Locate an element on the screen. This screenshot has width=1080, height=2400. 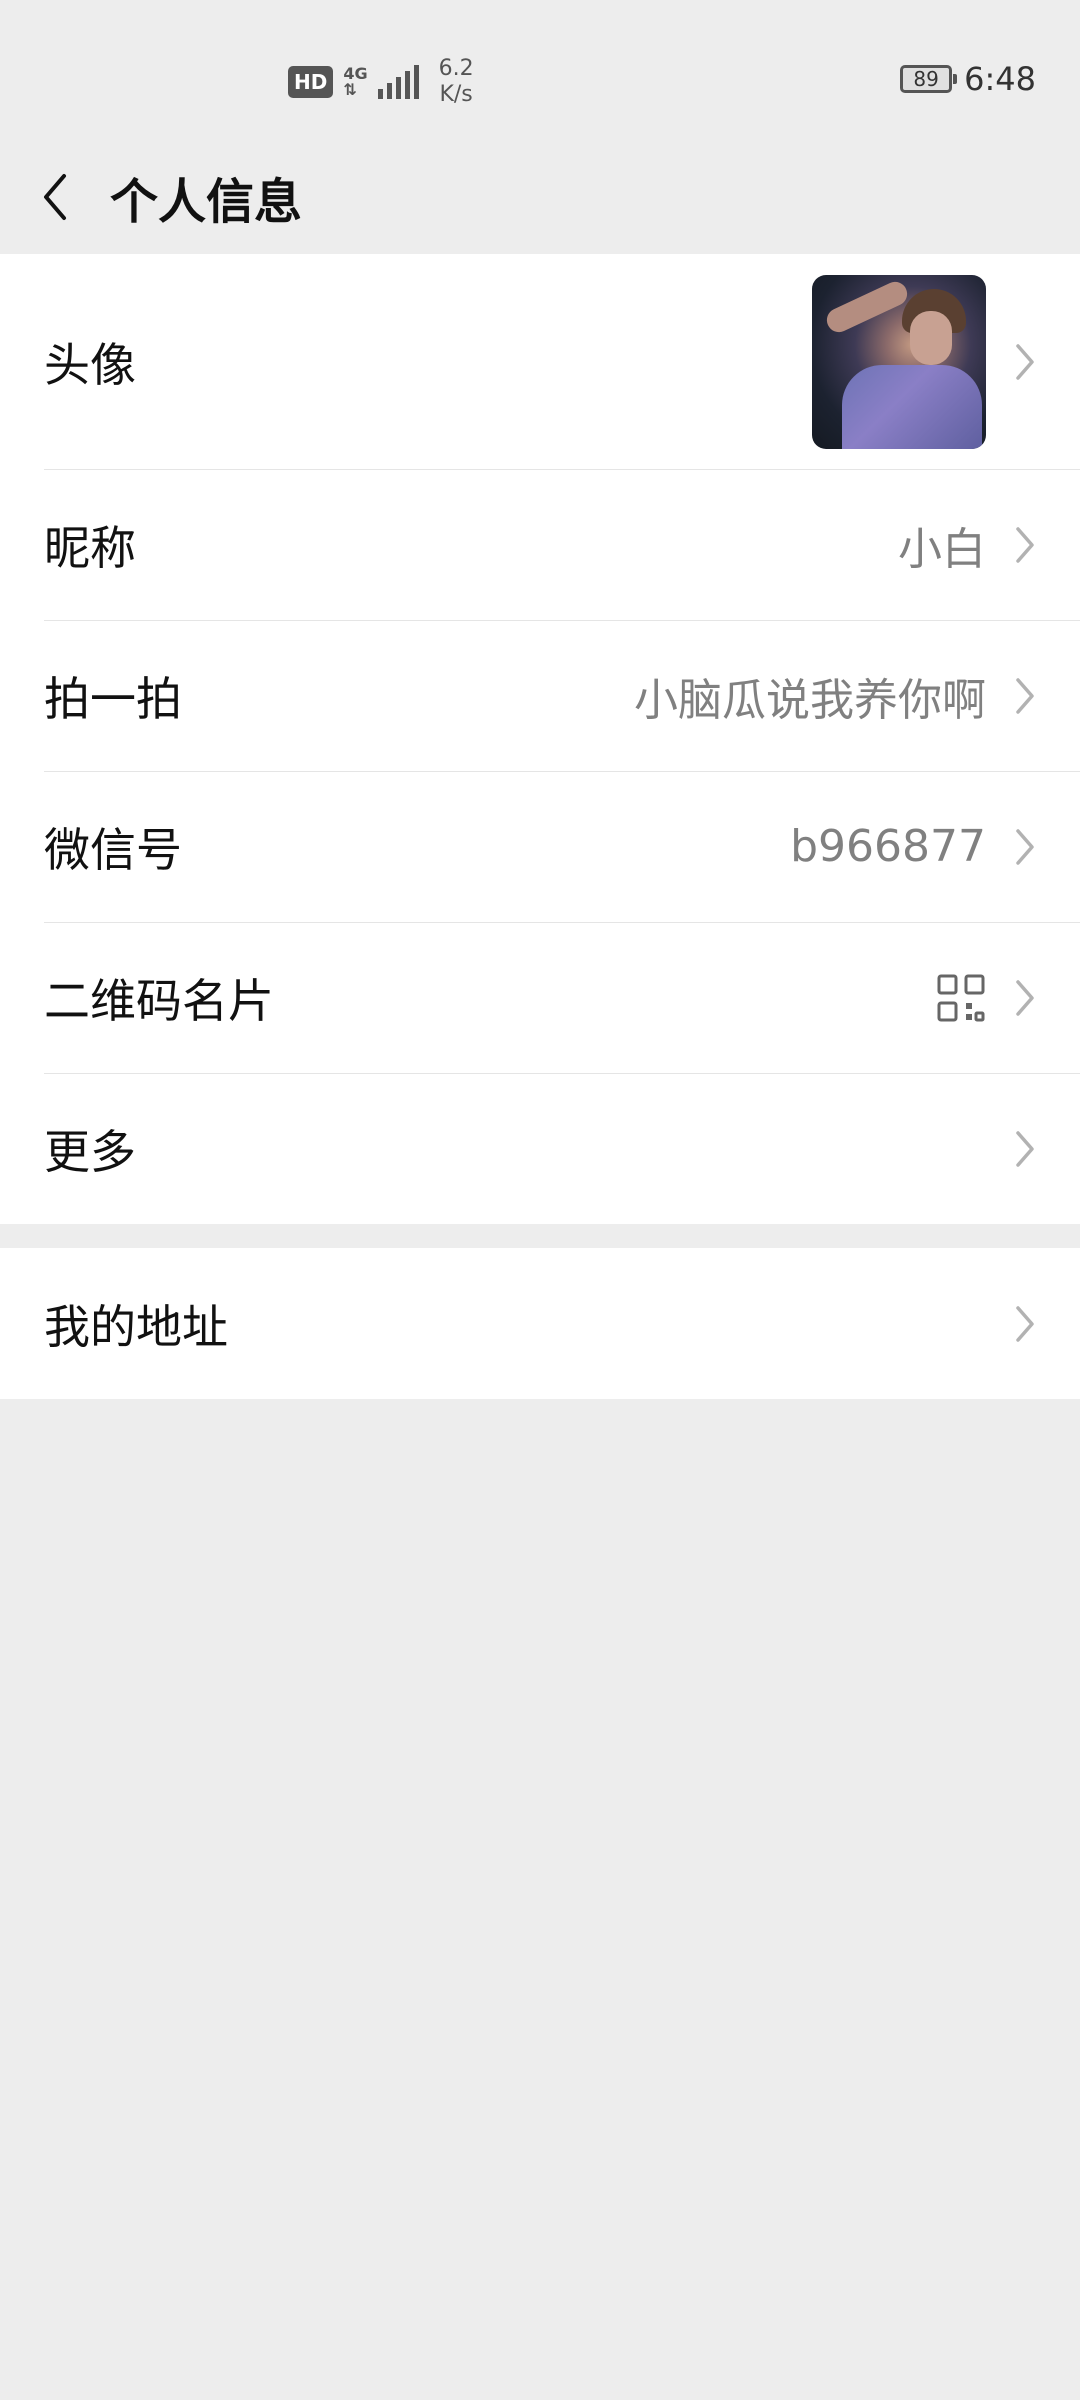
network-speed: 6.2 K/s is located at coordinates (456, 82).